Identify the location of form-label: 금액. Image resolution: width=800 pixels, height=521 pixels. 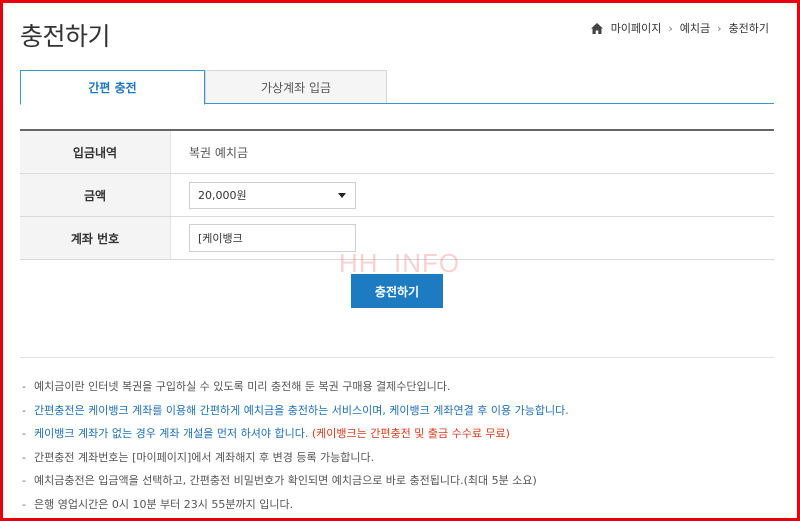
(95, 195).